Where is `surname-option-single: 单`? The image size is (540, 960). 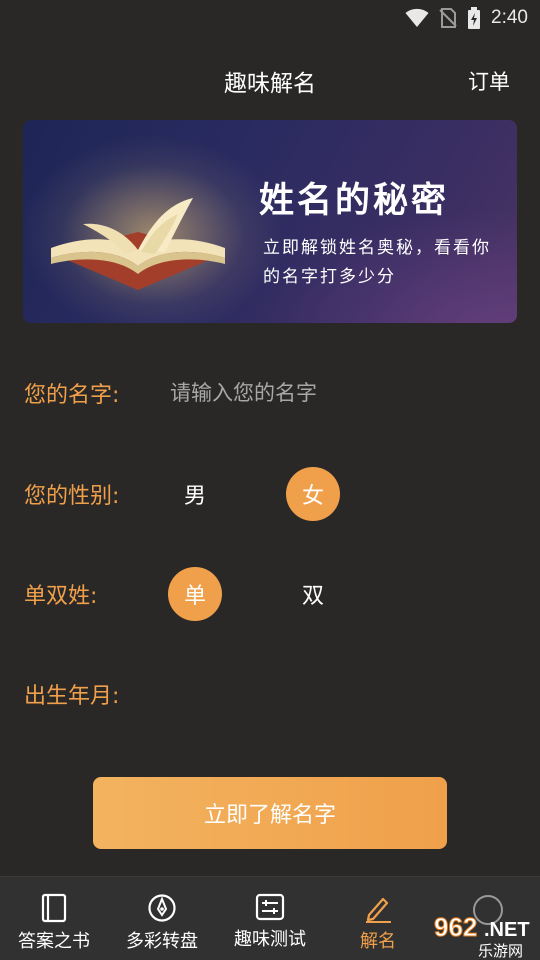 surname-option-single: 单 is located at coordinates (195, 594).